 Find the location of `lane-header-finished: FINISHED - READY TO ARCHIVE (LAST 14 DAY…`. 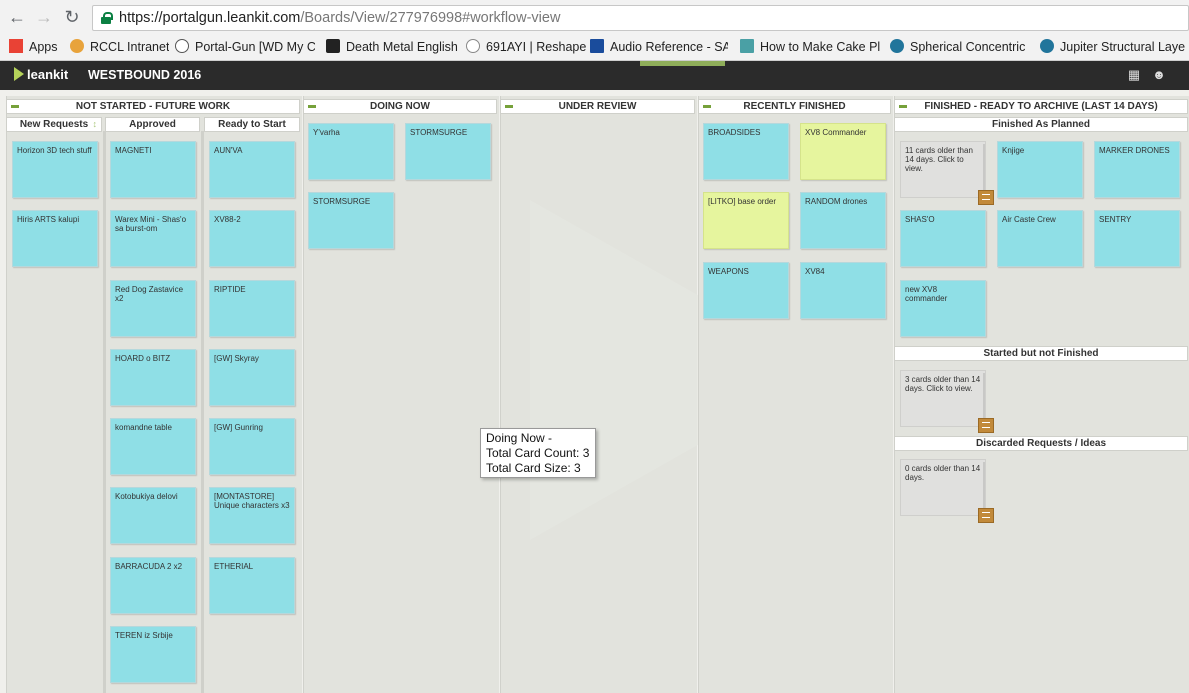

lane-header-finished: FINISHED - READY TO ARCHIVE (LAST 14 DAY… is located at coordinates (1041, 106).